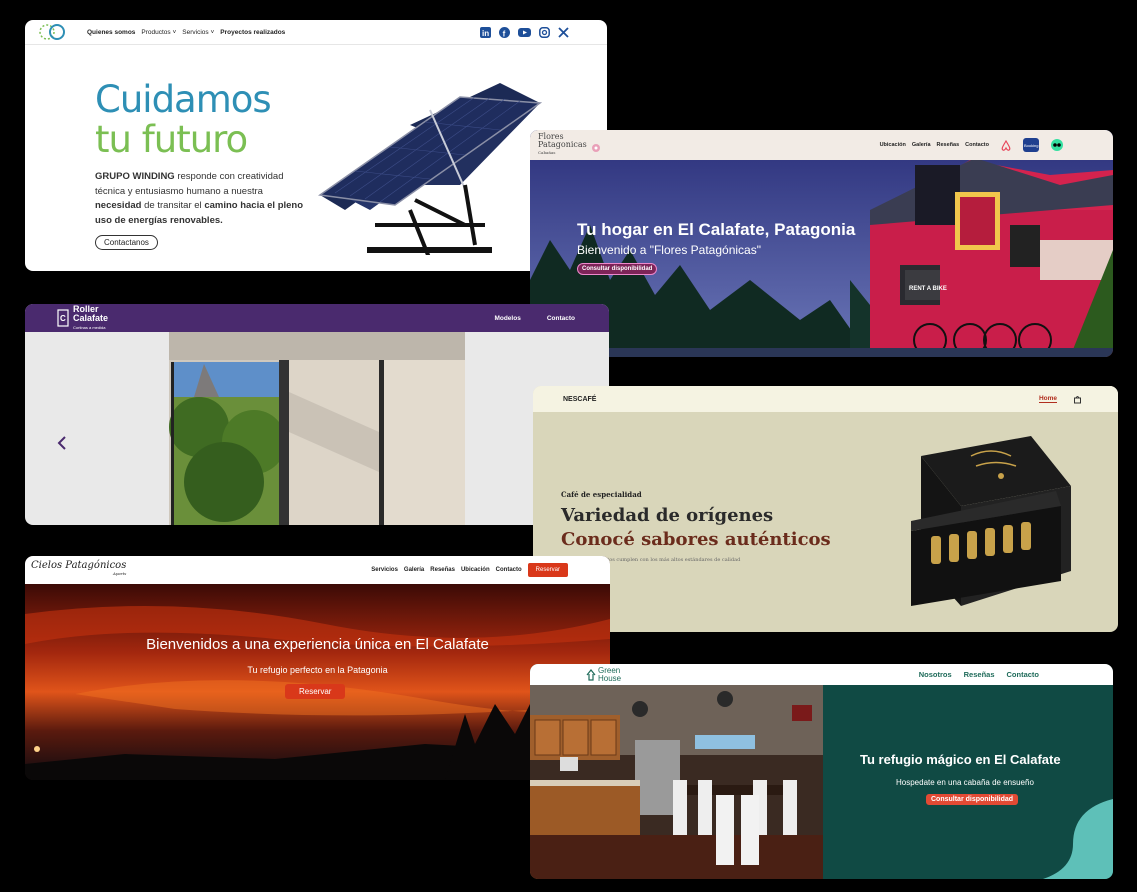  I want to click on nav-servicios: Servicios, so click(384, 570).